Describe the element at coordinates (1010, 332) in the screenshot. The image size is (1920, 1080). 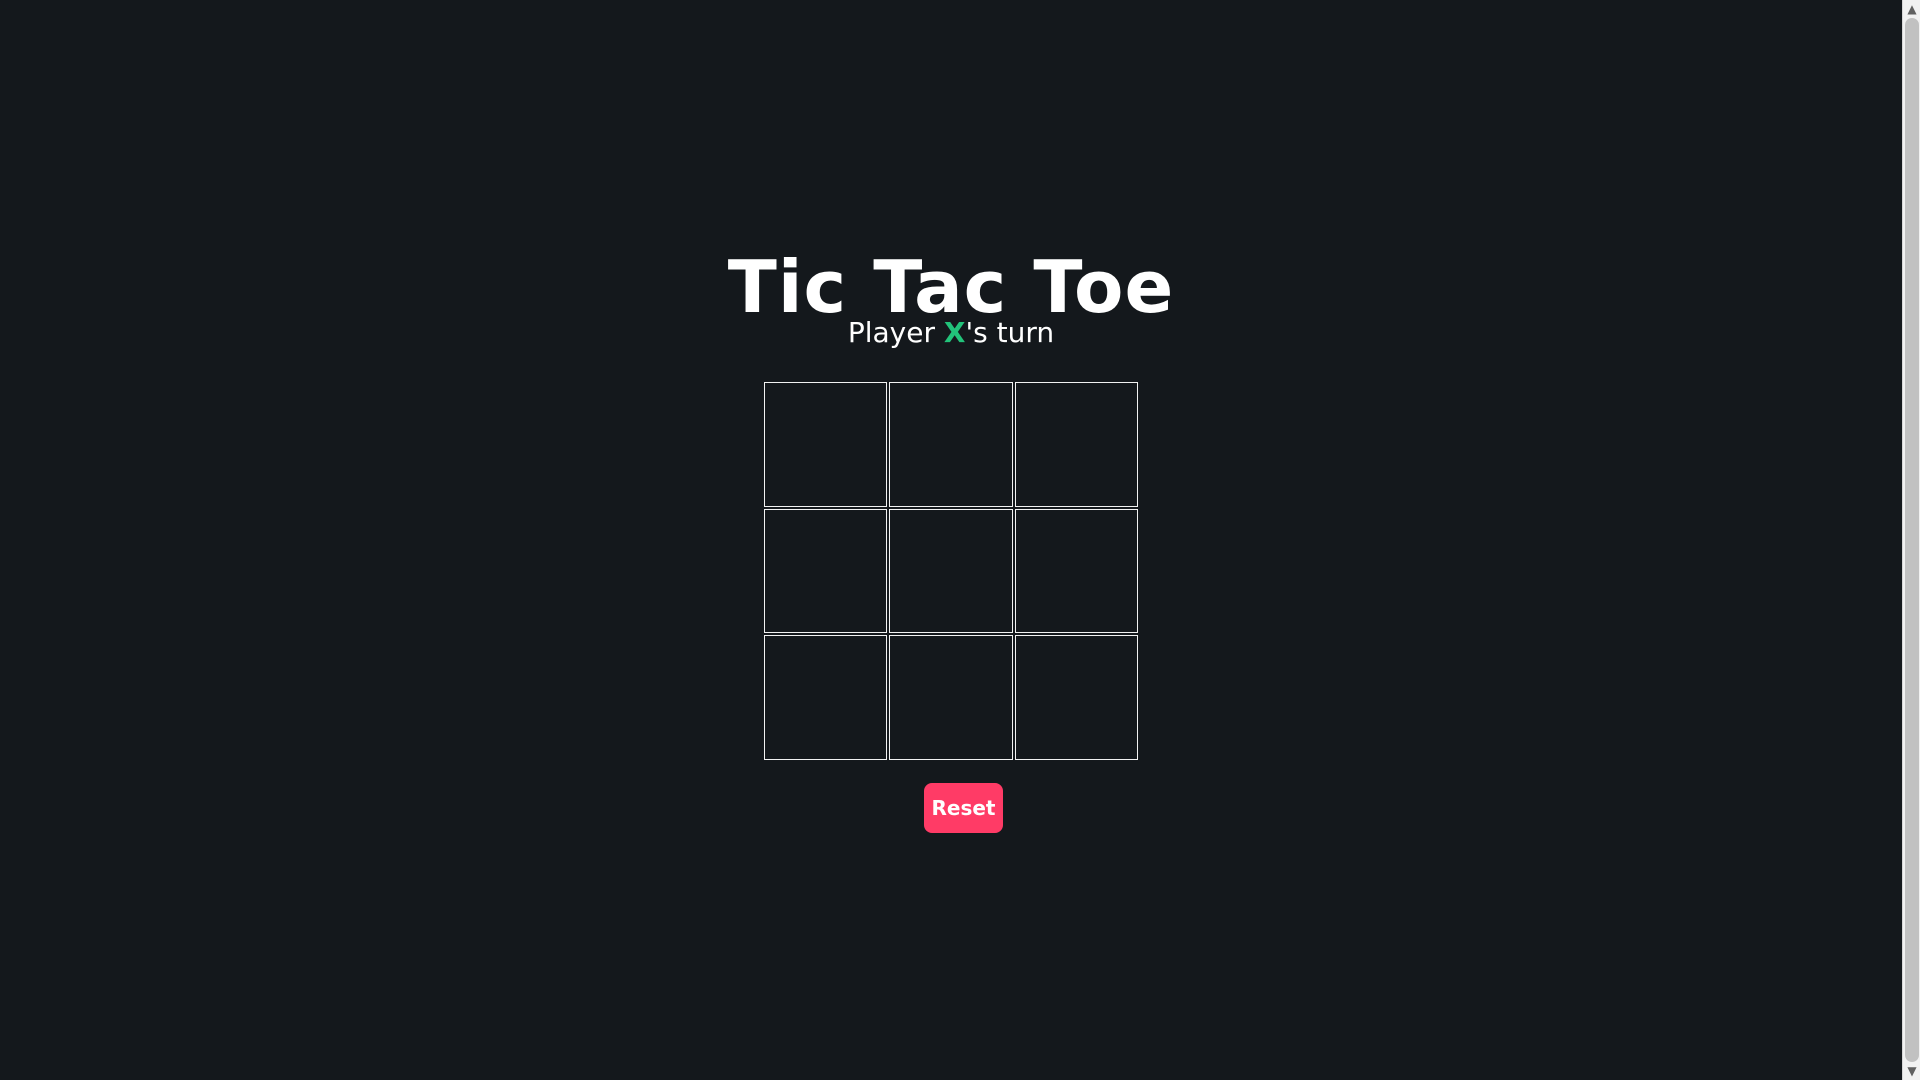
I see `turn-status-suffix: 's turn` at that location.